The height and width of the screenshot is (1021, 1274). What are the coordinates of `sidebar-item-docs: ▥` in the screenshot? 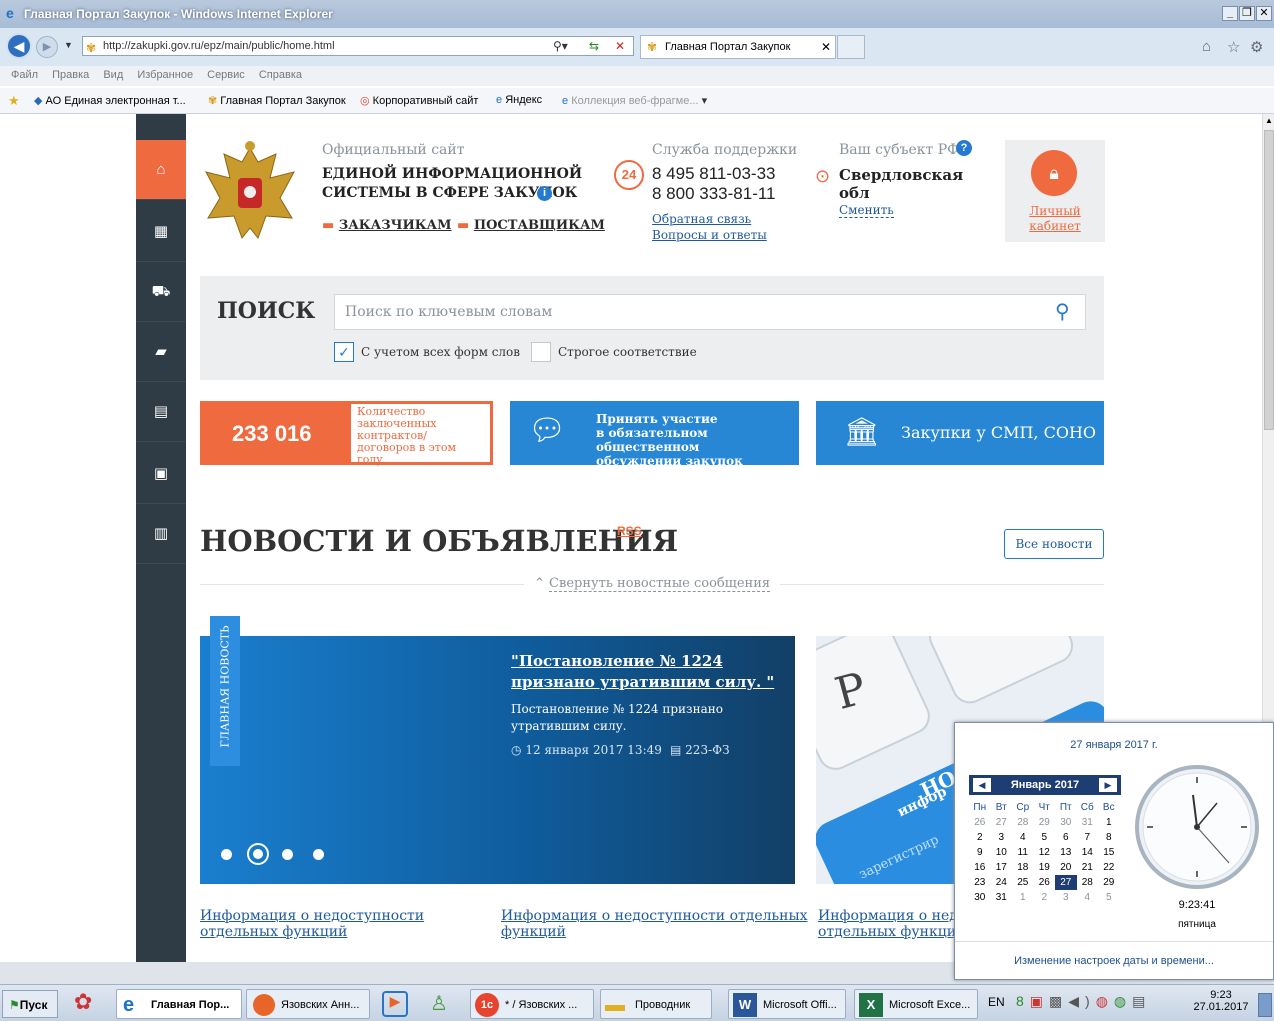 It's located at (161, 534).